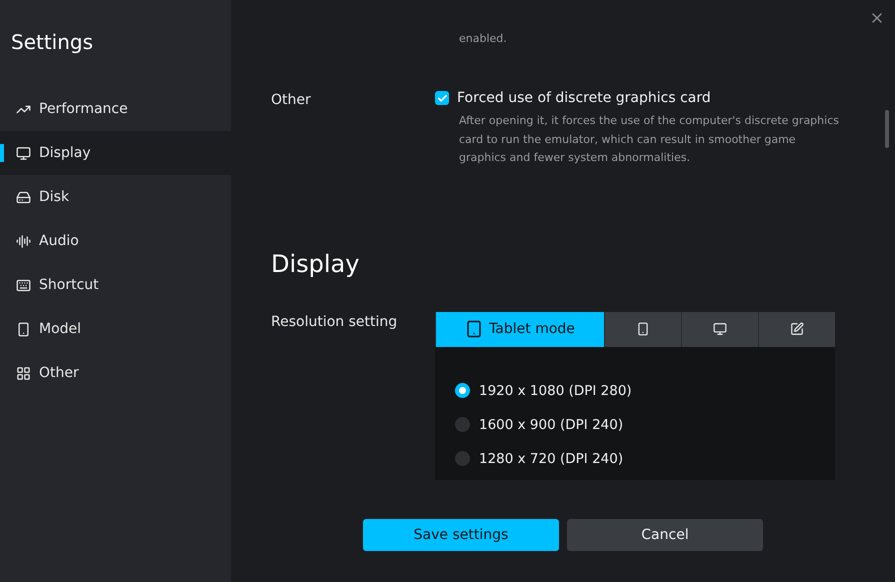  I want to click on section-heading: Display, so click(315, 264).